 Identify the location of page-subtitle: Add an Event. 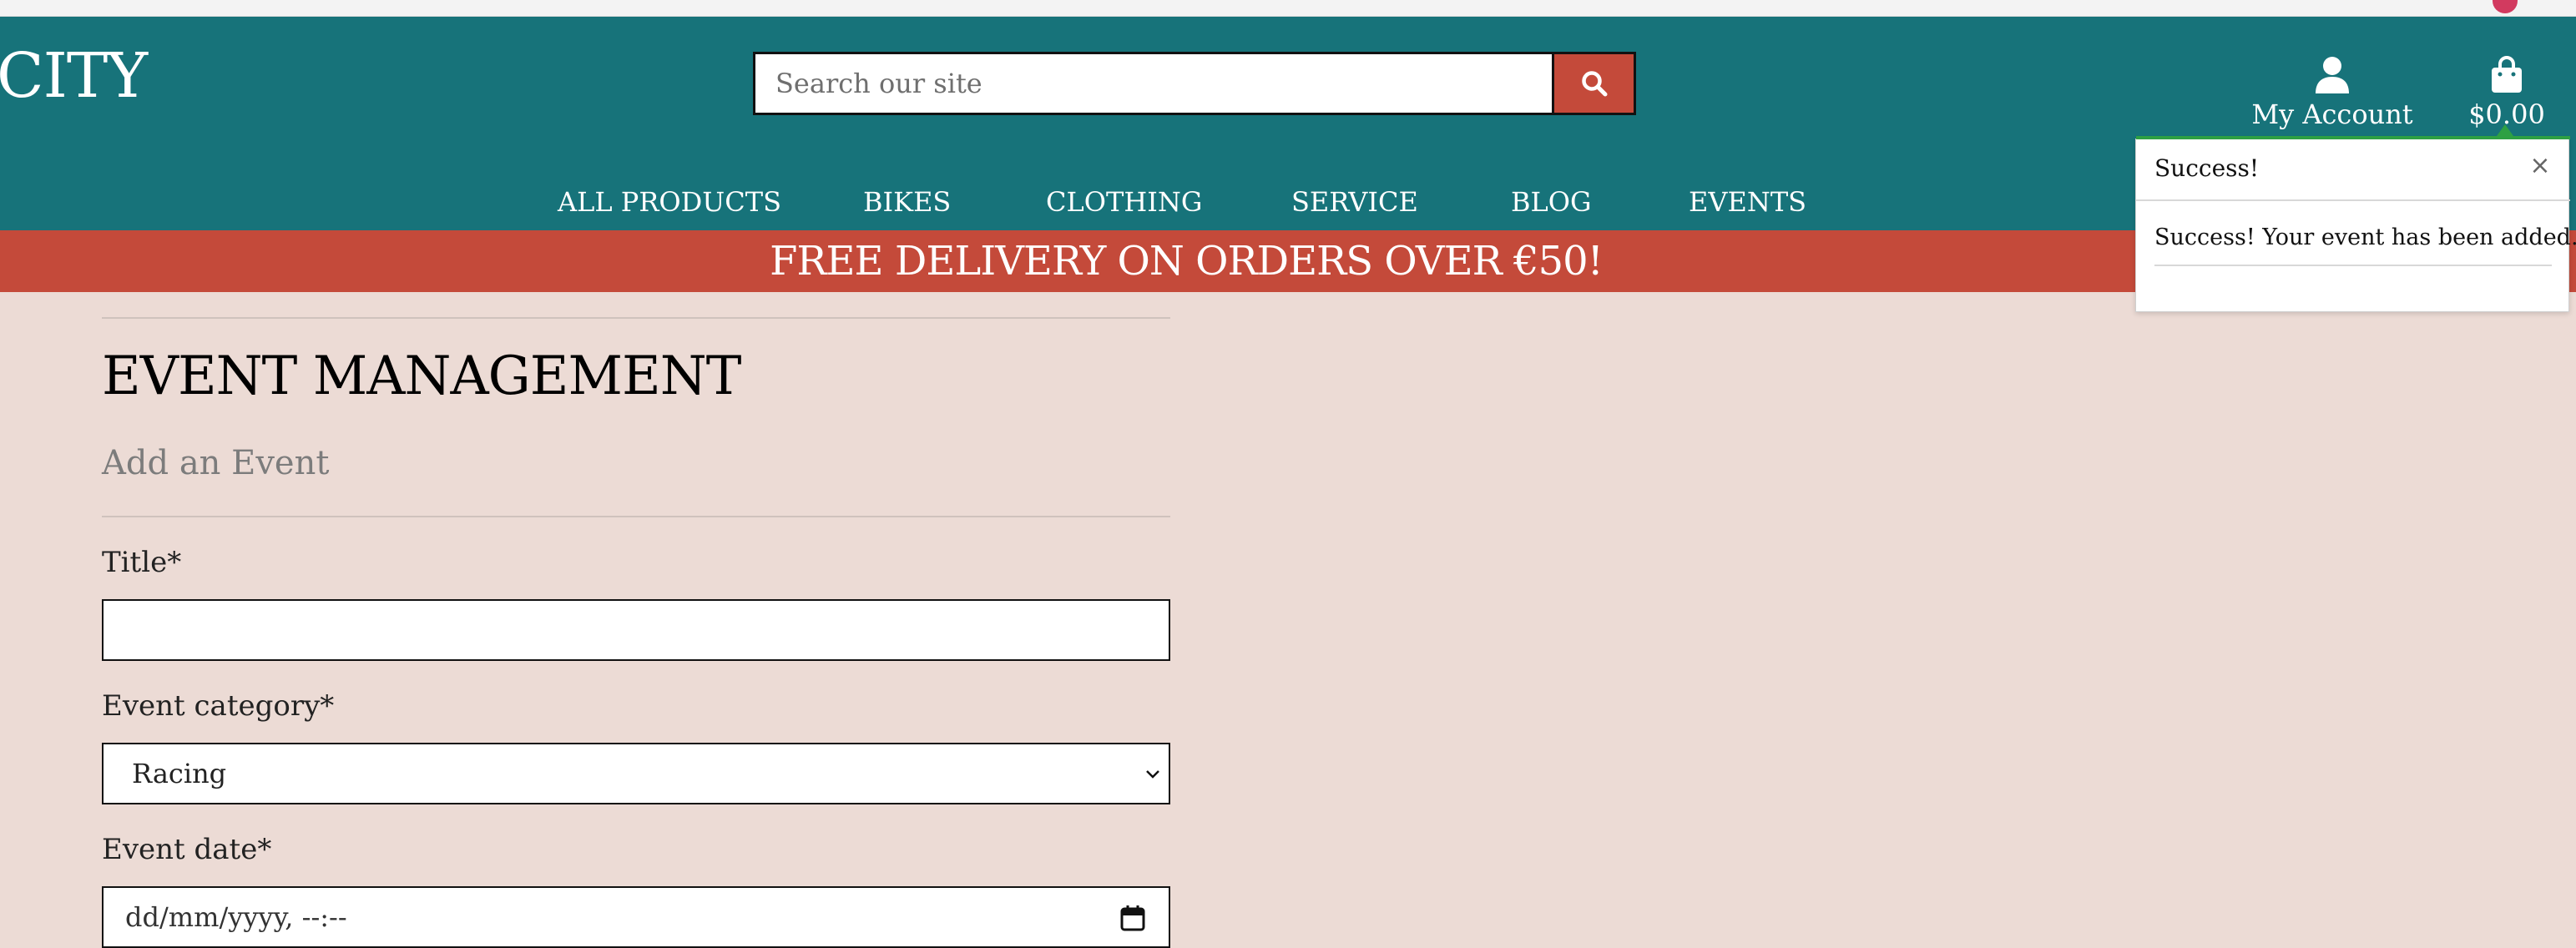
(216, 463).